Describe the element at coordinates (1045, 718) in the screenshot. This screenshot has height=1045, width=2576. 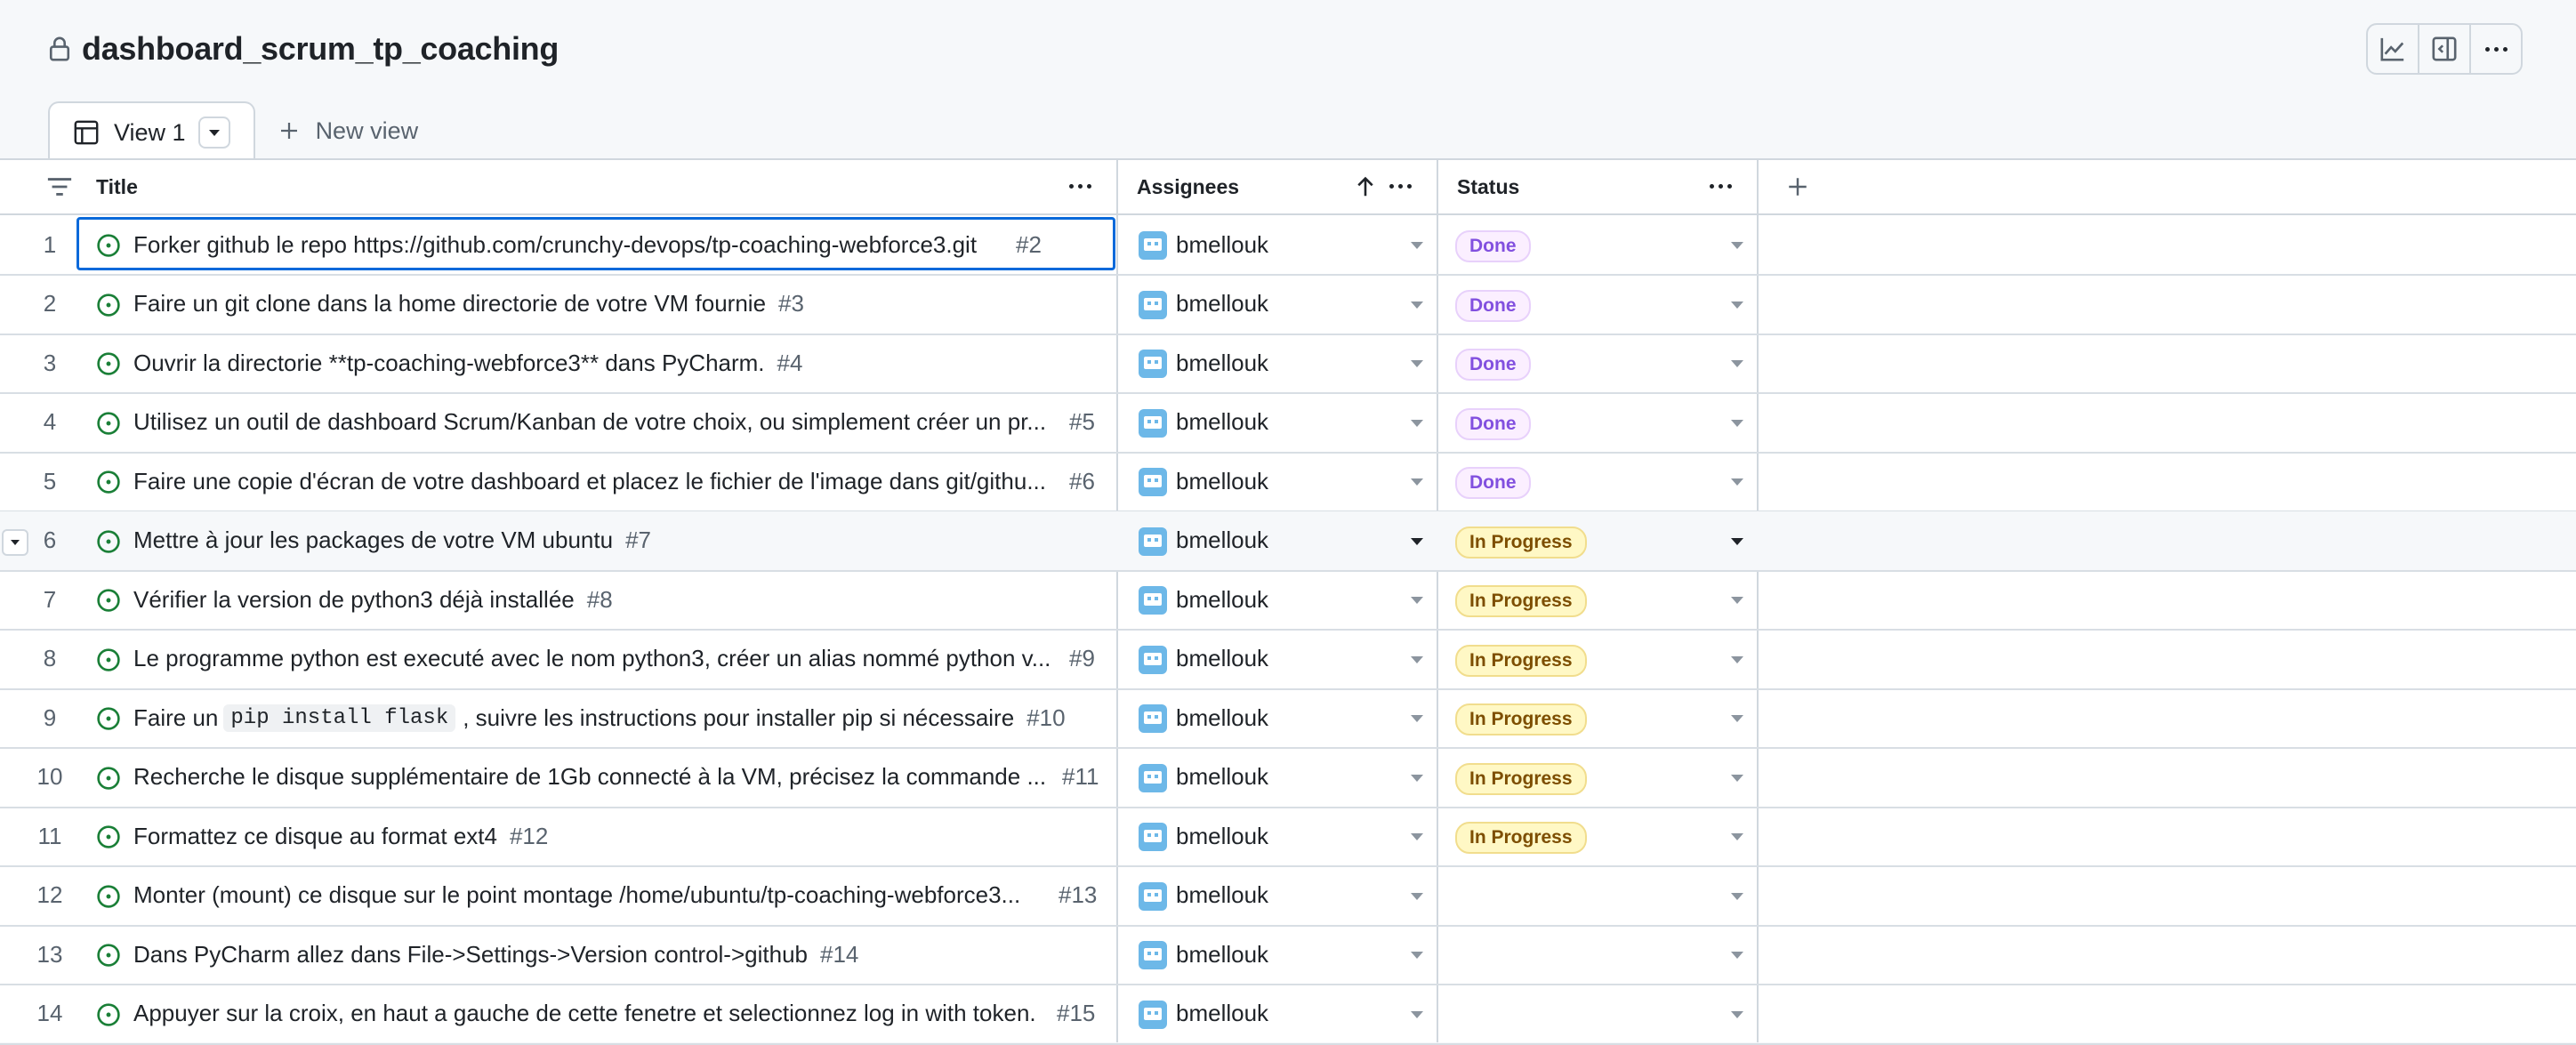
I see `issue-number: #10` at that location.